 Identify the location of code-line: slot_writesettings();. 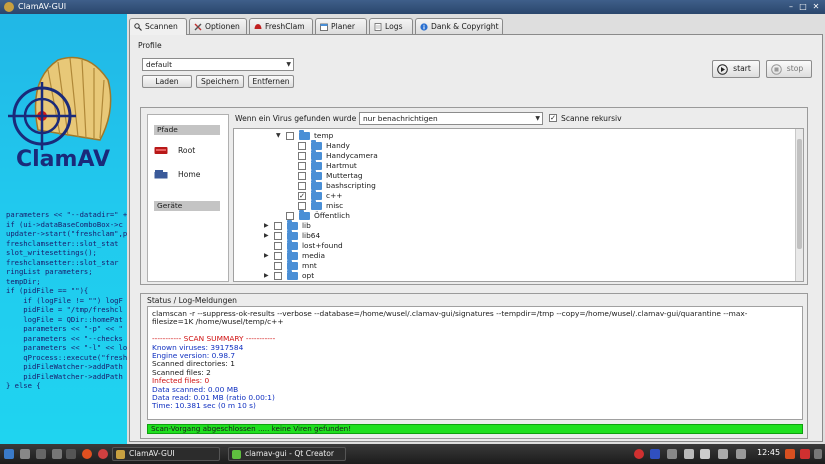
(51, 252).